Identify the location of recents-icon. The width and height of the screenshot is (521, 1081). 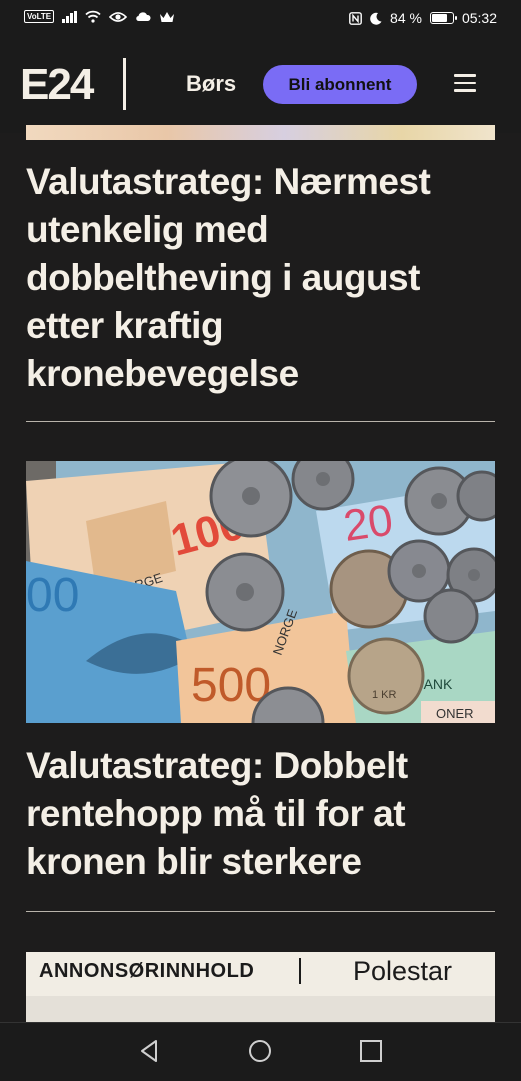
(371, 1051).